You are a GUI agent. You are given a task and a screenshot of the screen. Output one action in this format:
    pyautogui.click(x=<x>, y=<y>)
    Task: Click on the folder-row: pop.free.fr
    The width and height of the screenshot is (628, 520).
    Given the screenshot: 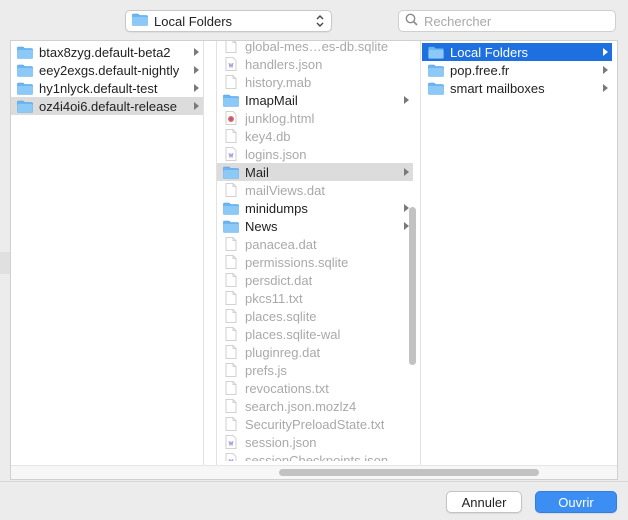 What is the action you would take?
    pyautogui.click(x=517, y=70)
    